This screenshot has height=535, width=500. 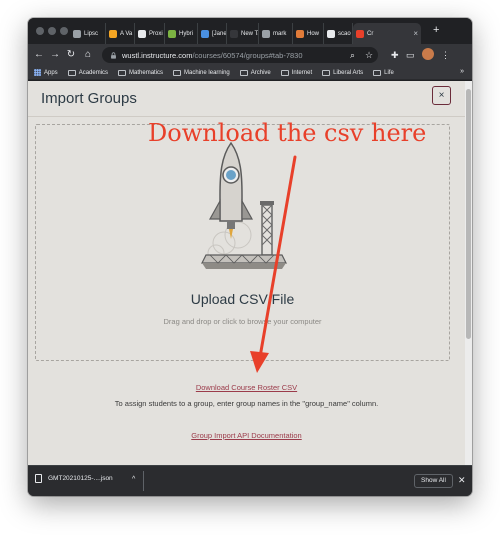 I want to click on api-docs-link: Group Import API Documentation, so click(x=246, y=435).